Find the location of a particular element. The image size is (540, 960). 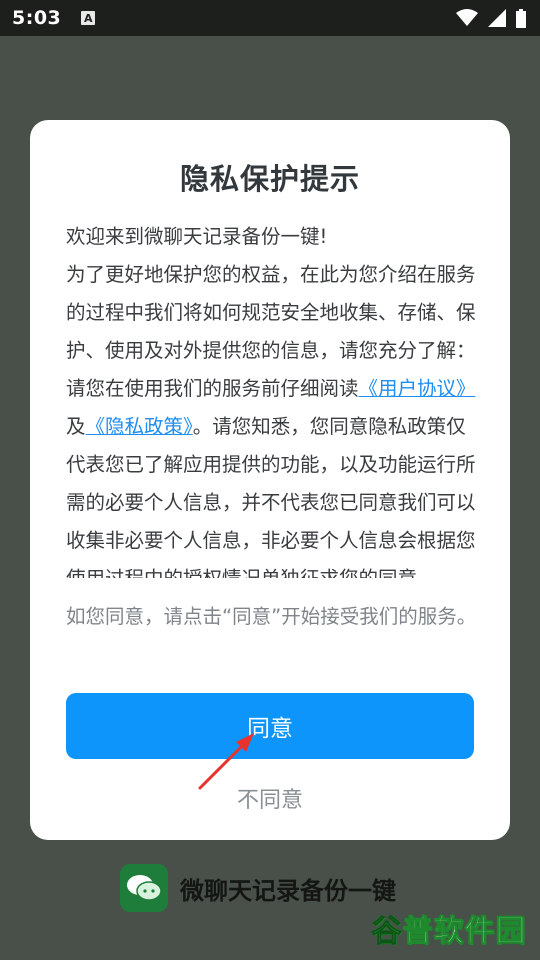

privacy-policy-link: 《隐私政策》 is located at coordinates (139, 426).